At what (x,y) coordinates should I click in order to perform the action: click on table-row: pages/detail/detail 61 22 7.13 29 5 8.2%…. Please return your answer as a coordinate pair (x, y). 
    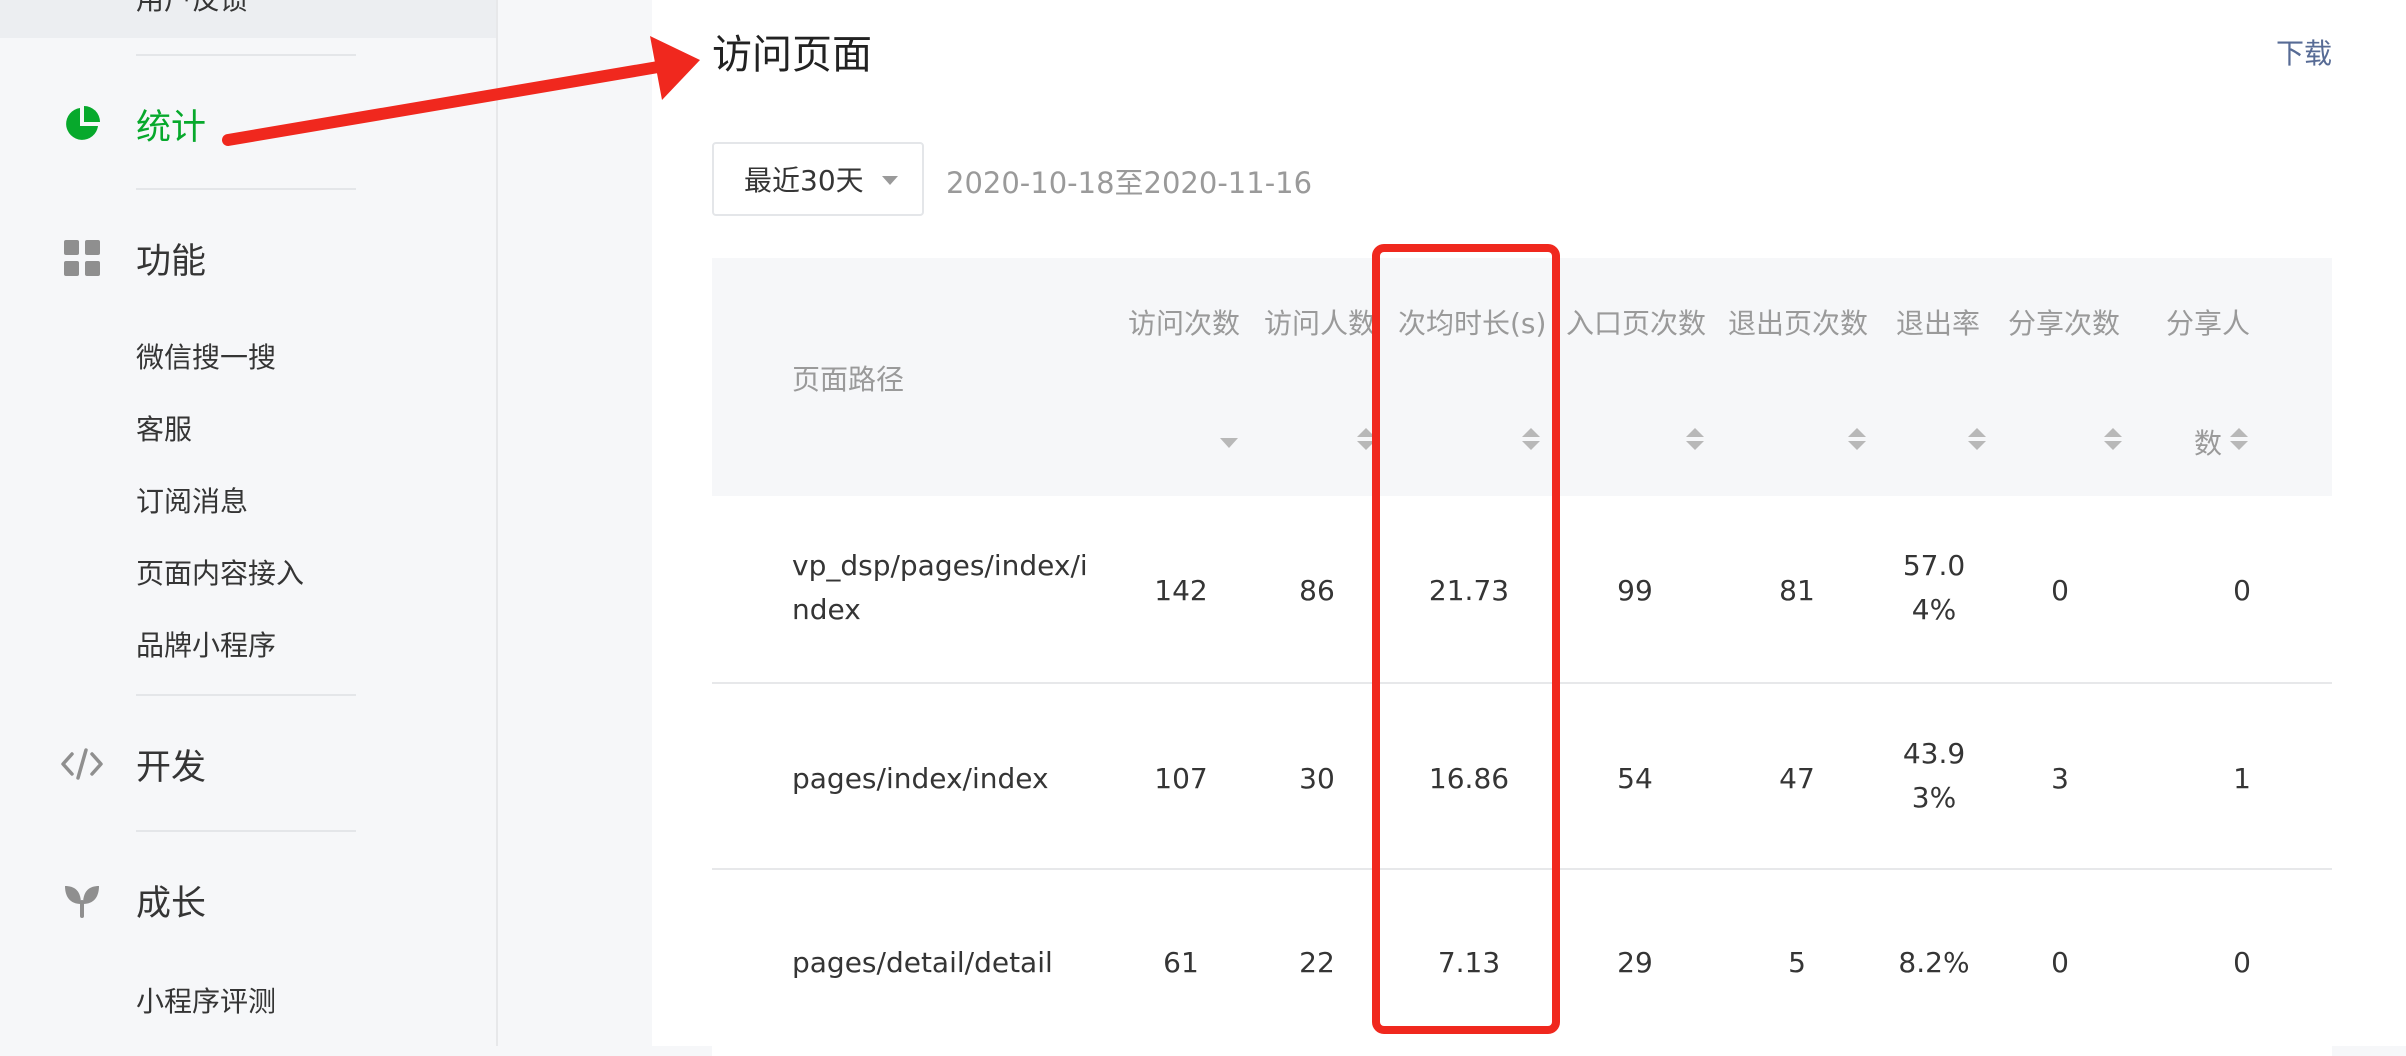
    Looking at the image, I should click on (1522, 963).